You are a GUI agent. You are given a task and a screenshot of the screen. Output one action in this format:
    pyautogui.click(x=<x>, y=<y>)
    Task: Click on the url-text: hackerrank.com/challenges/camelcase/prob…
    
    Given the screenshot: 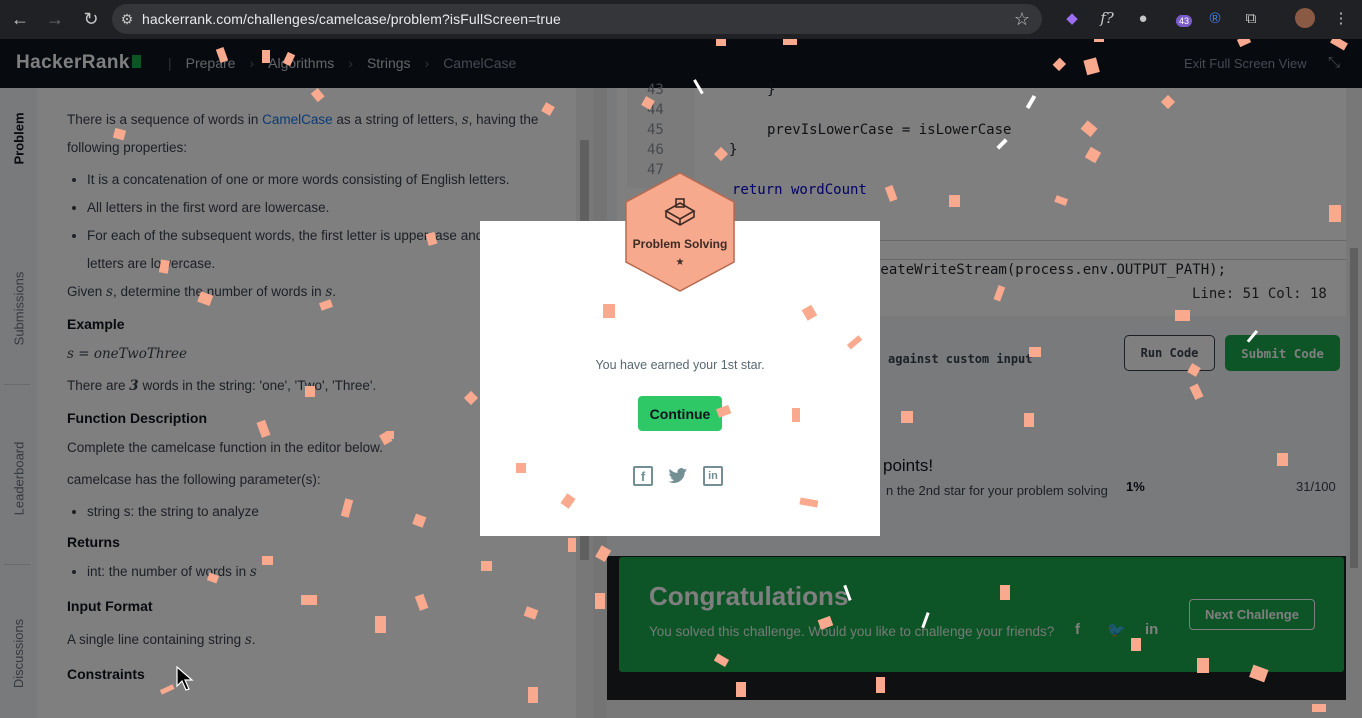 What is the action you would take?
    pyautogui.click(x=351, y=19)
    